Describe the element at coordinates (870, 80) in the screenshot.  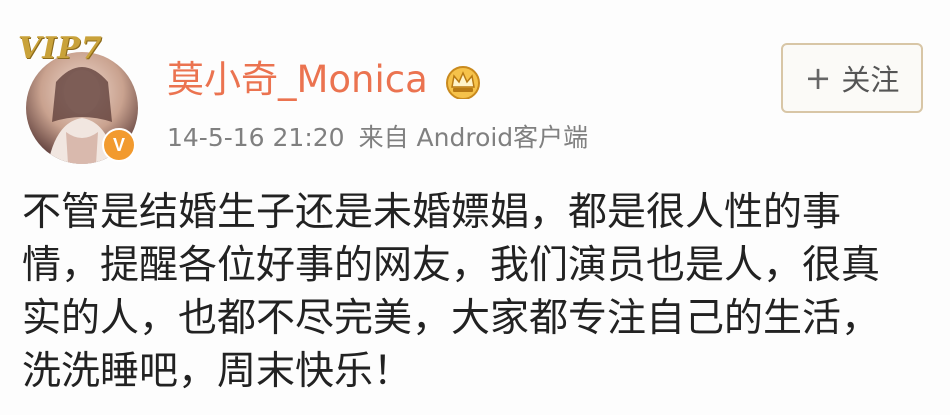
I see `follow-label: 关注` at that location.